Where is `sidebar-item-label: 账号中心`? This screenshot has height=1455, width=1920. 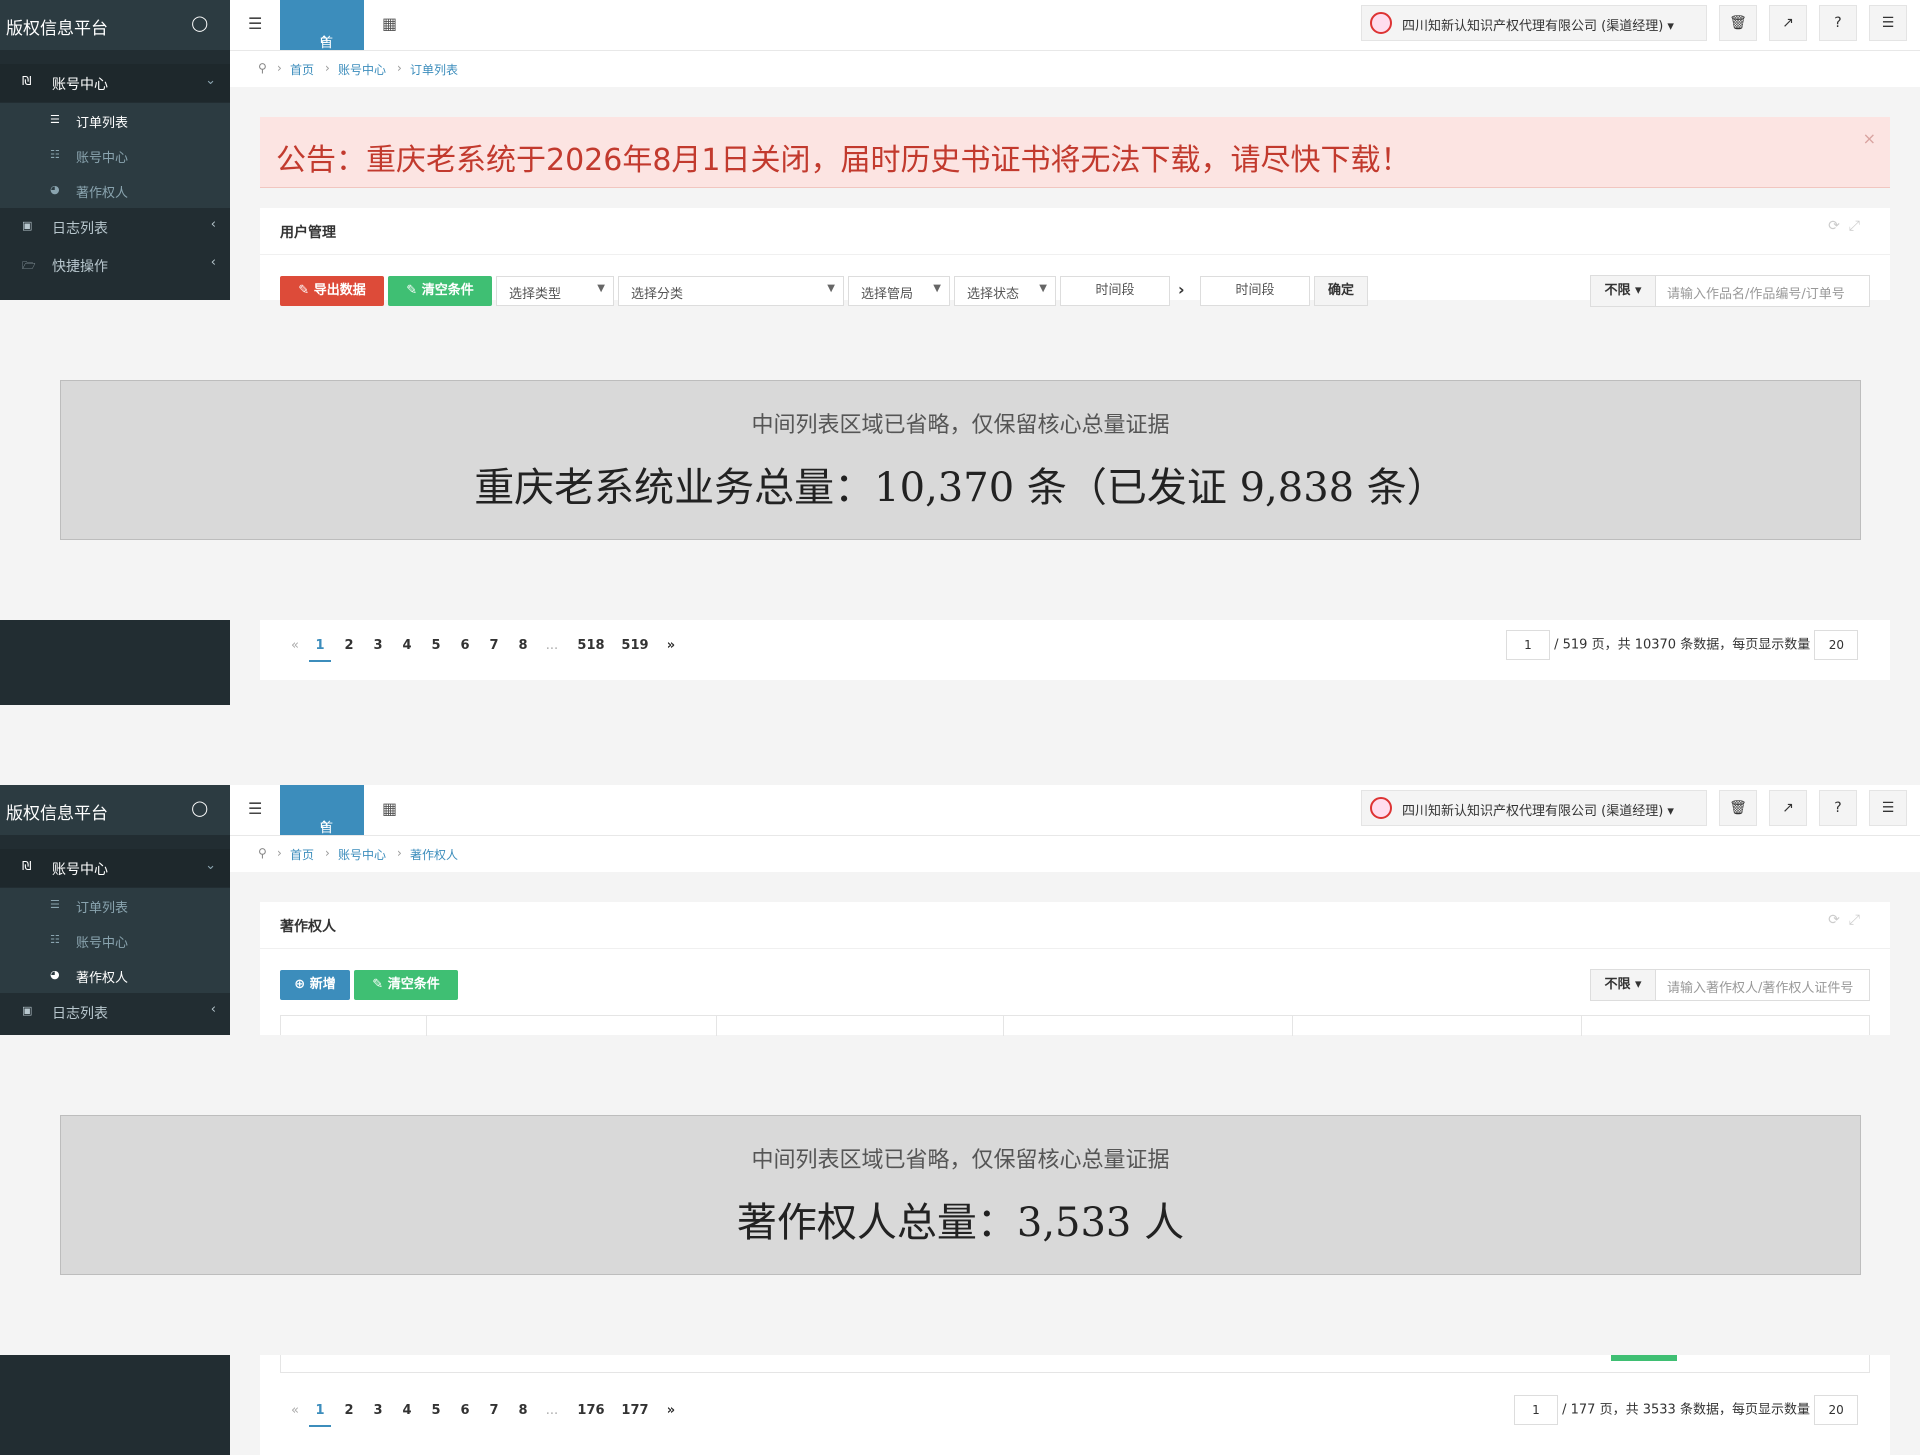
sidebar-item-label: 账号中心 is located at coordinates (80, 85).